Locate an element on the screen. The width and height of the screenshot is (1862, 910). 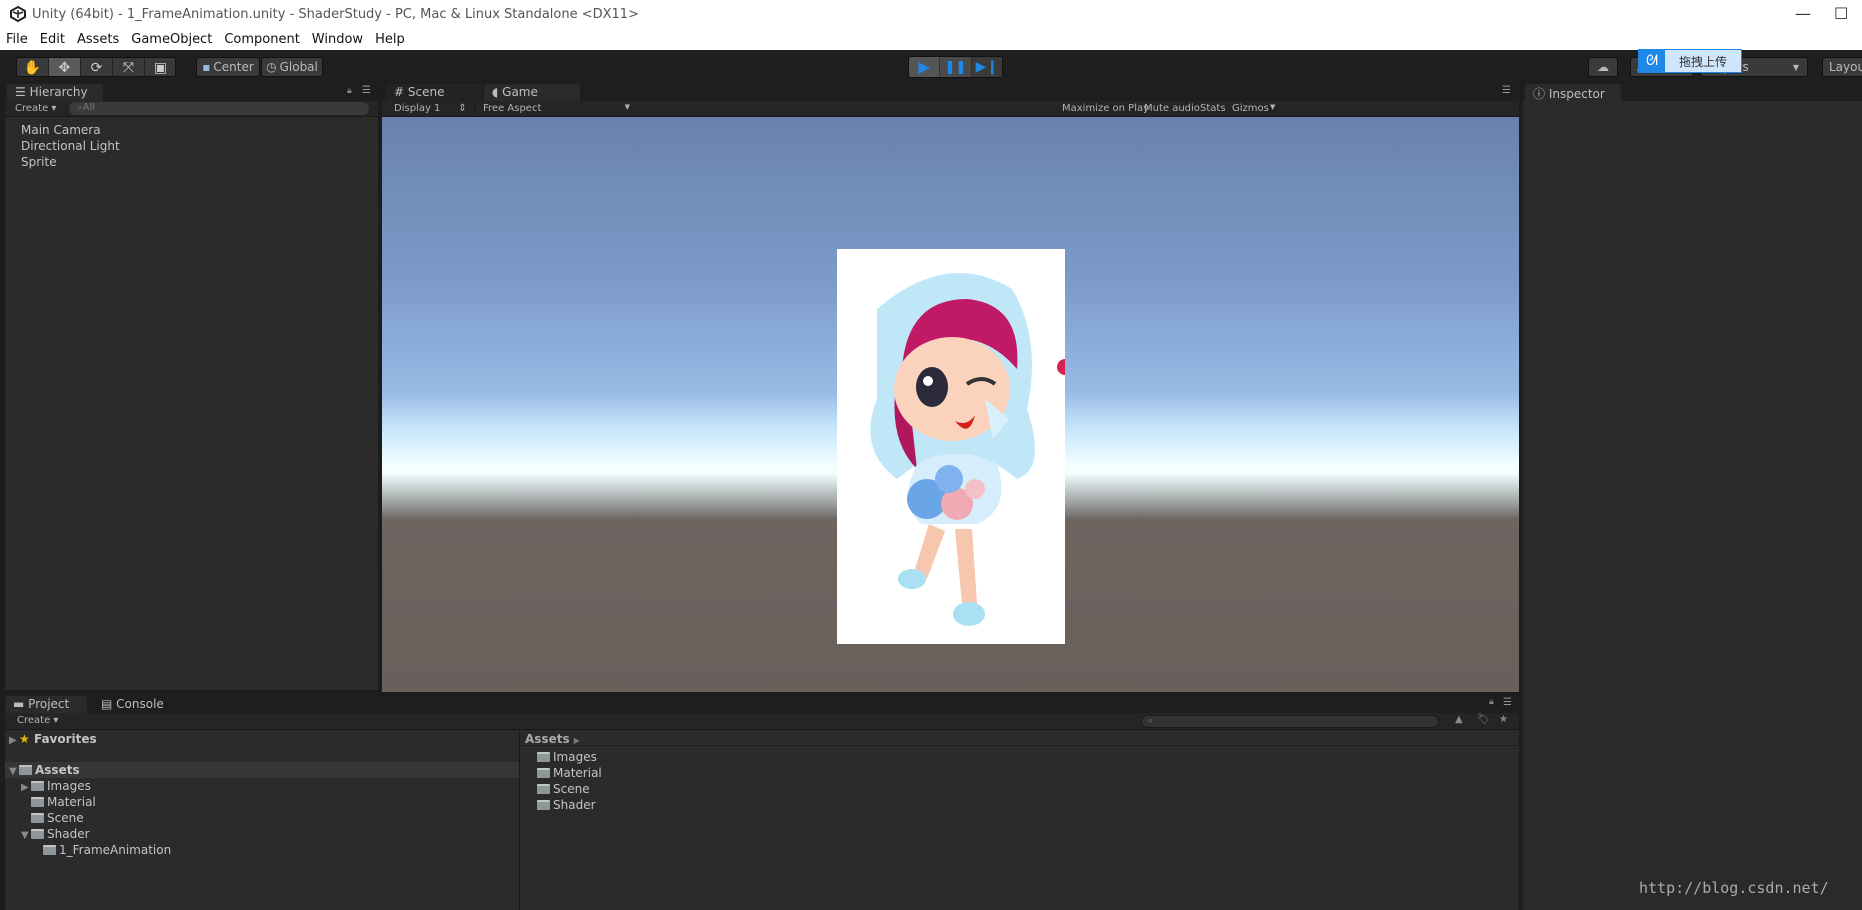
stats-toggle: Stats is located at coordinates (1213, 108).